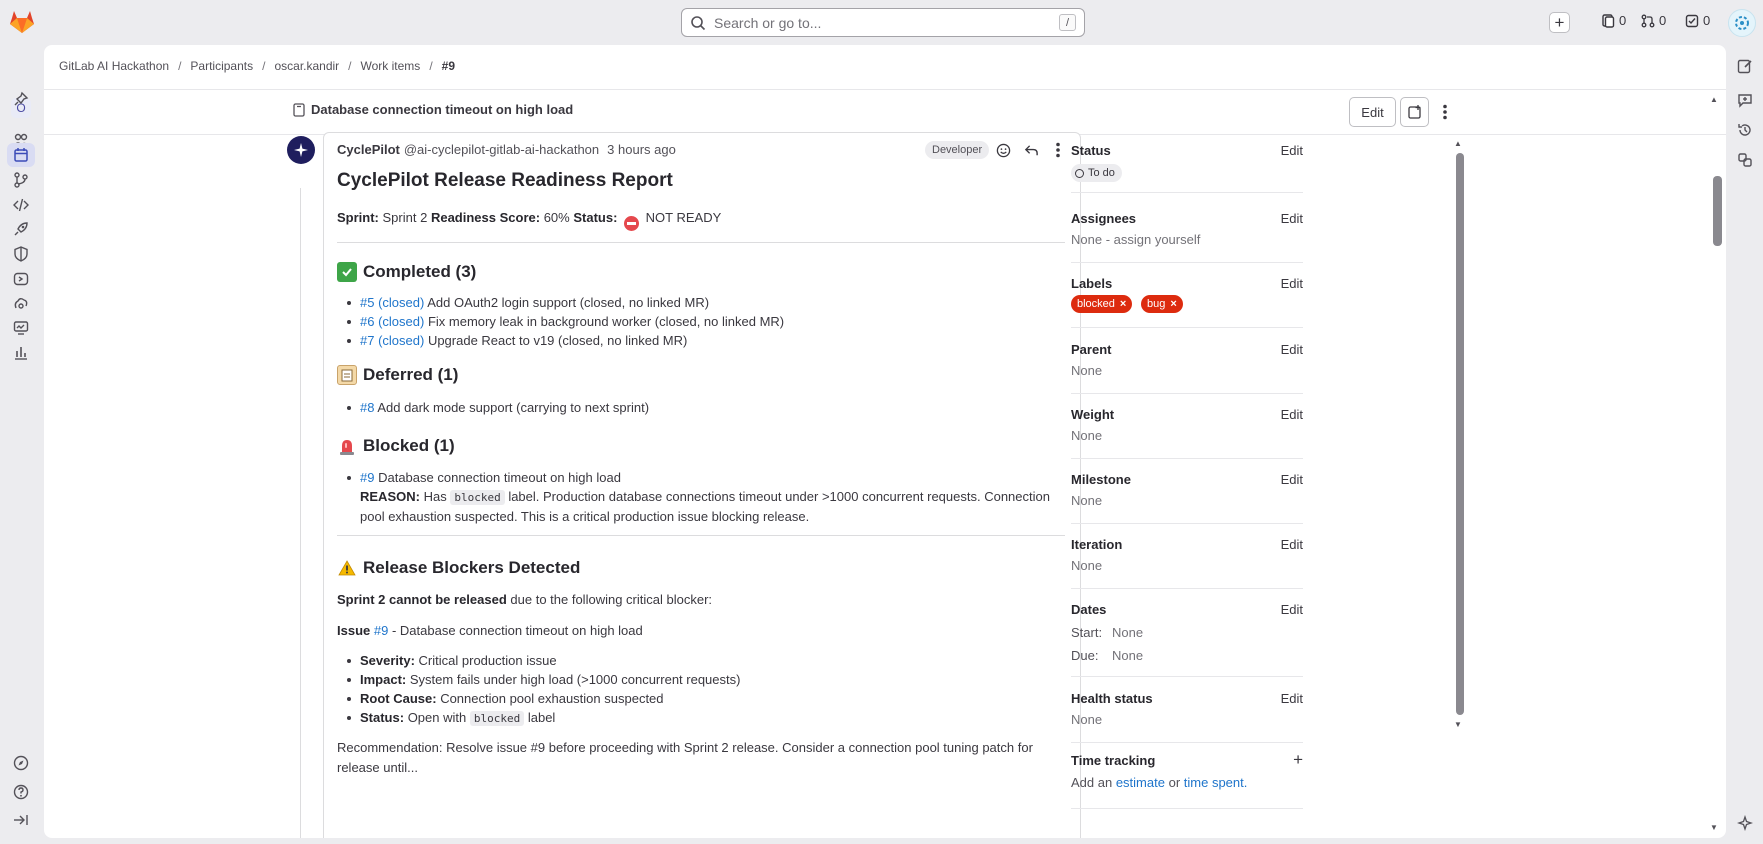 The height and width of the screenshot is (844, 1763). Describe the element at coordinates (347, 375) in the screenshot. I see `clipboard-icon` at that location.